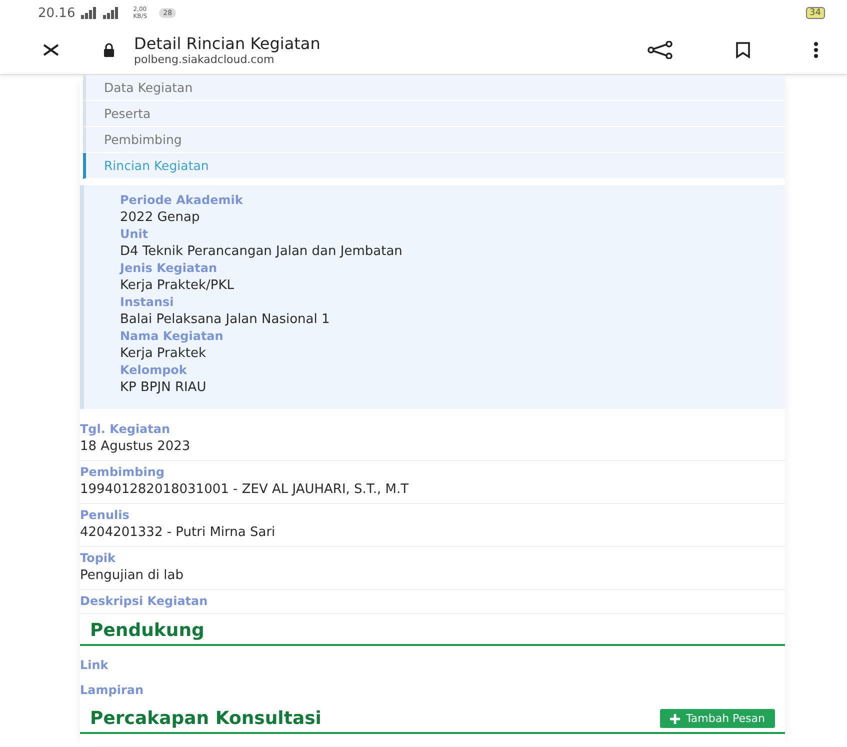  Describe the element at coordinates (132, 576) in the screenshot. I see `field-value: Pengujian di lab` at that location.